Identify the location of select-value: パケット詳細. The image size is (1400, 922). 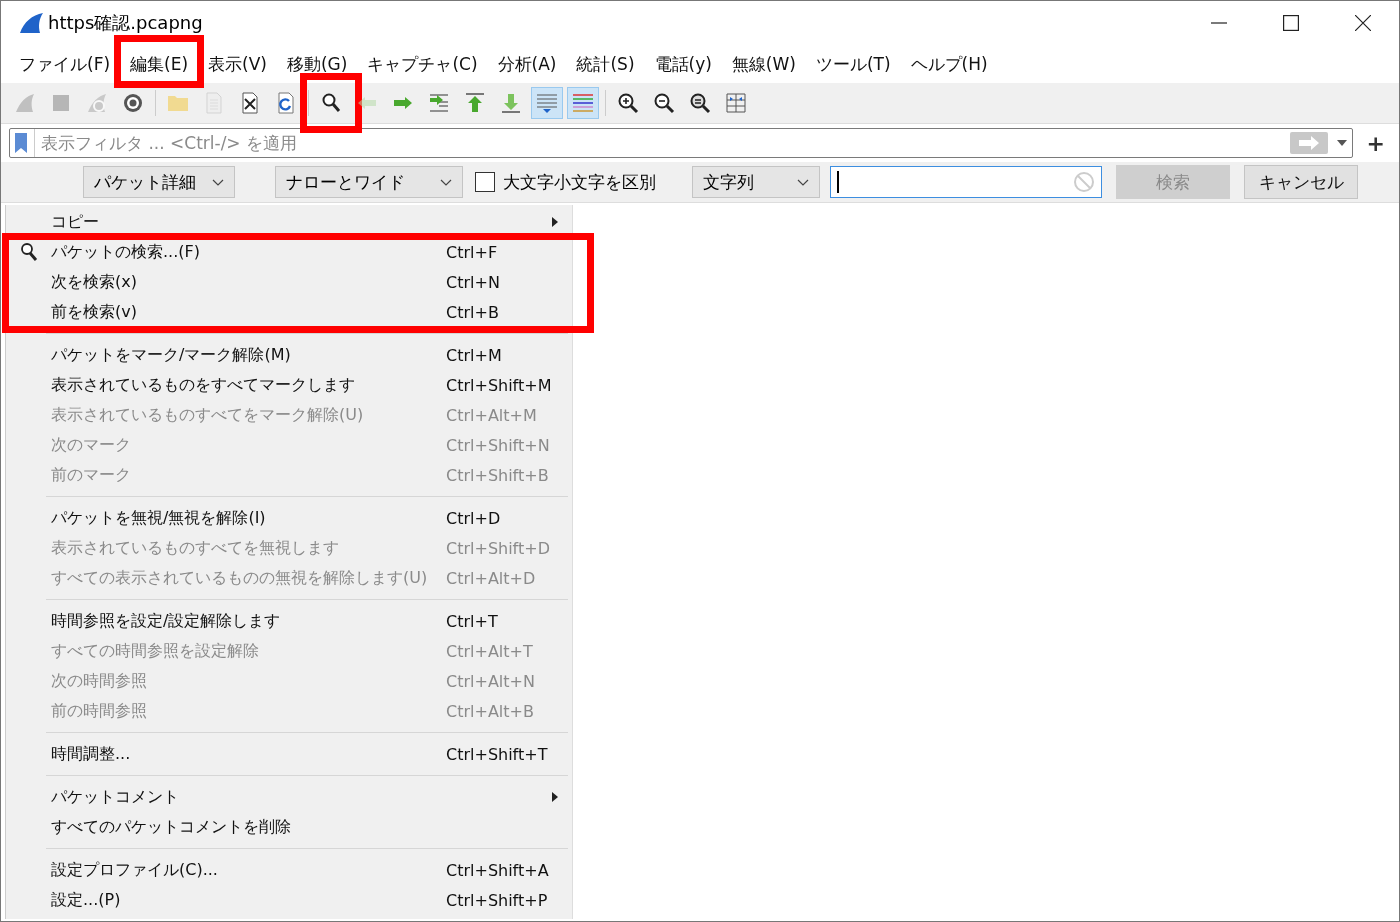
(145, 182).